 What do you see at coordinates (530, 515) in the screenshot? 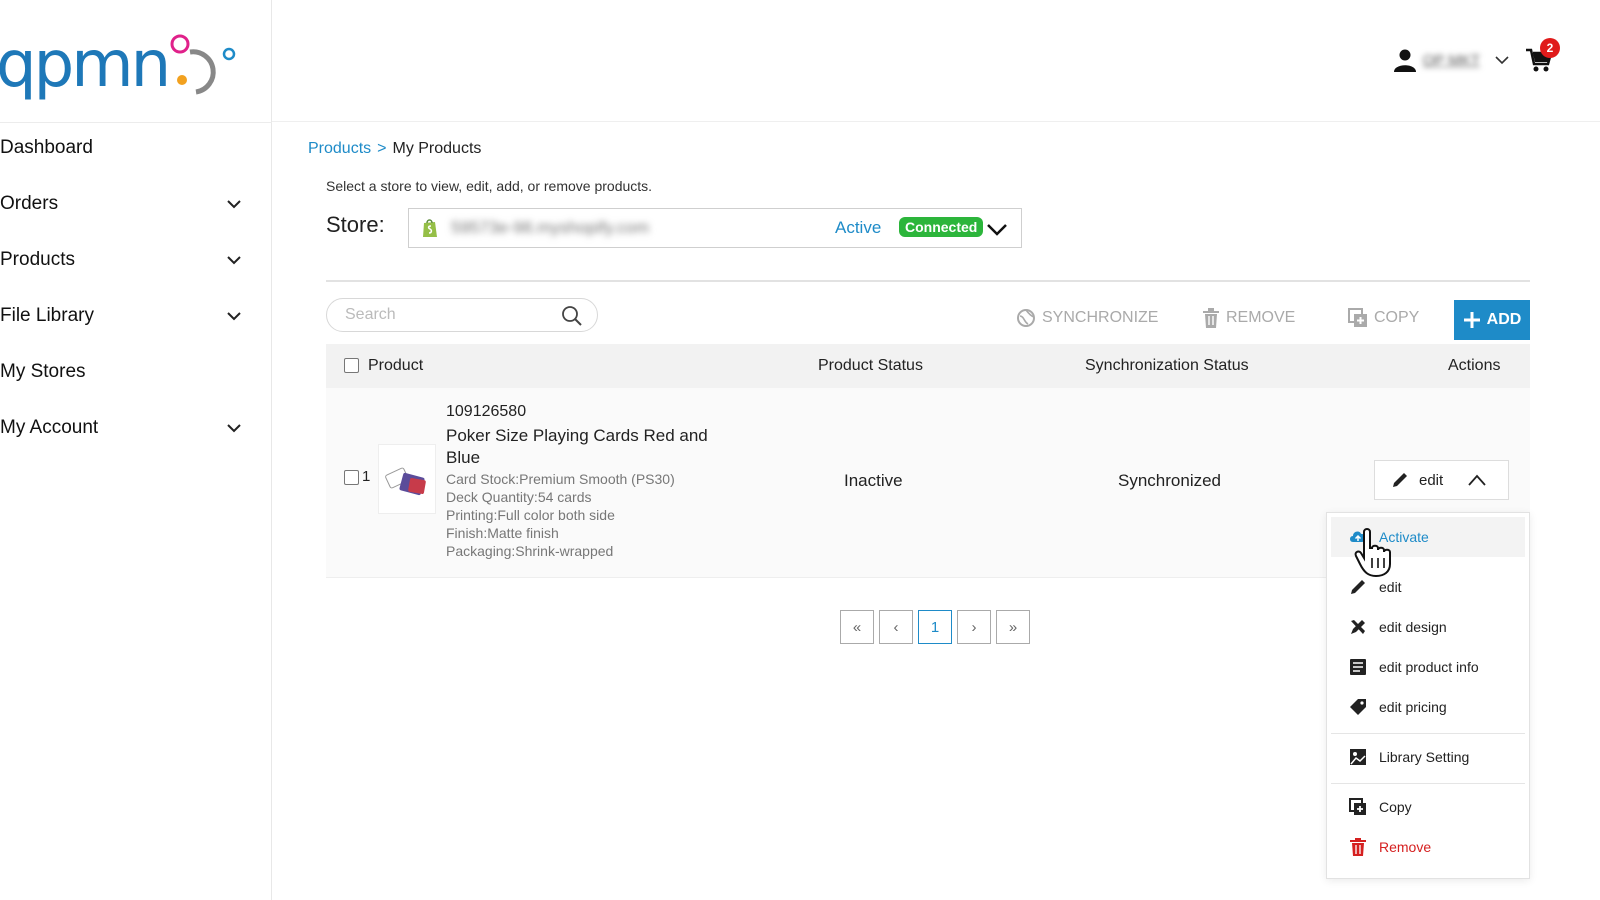
I see `product-attribute: Printing:Full color both side` at bounding box center [530, 515].